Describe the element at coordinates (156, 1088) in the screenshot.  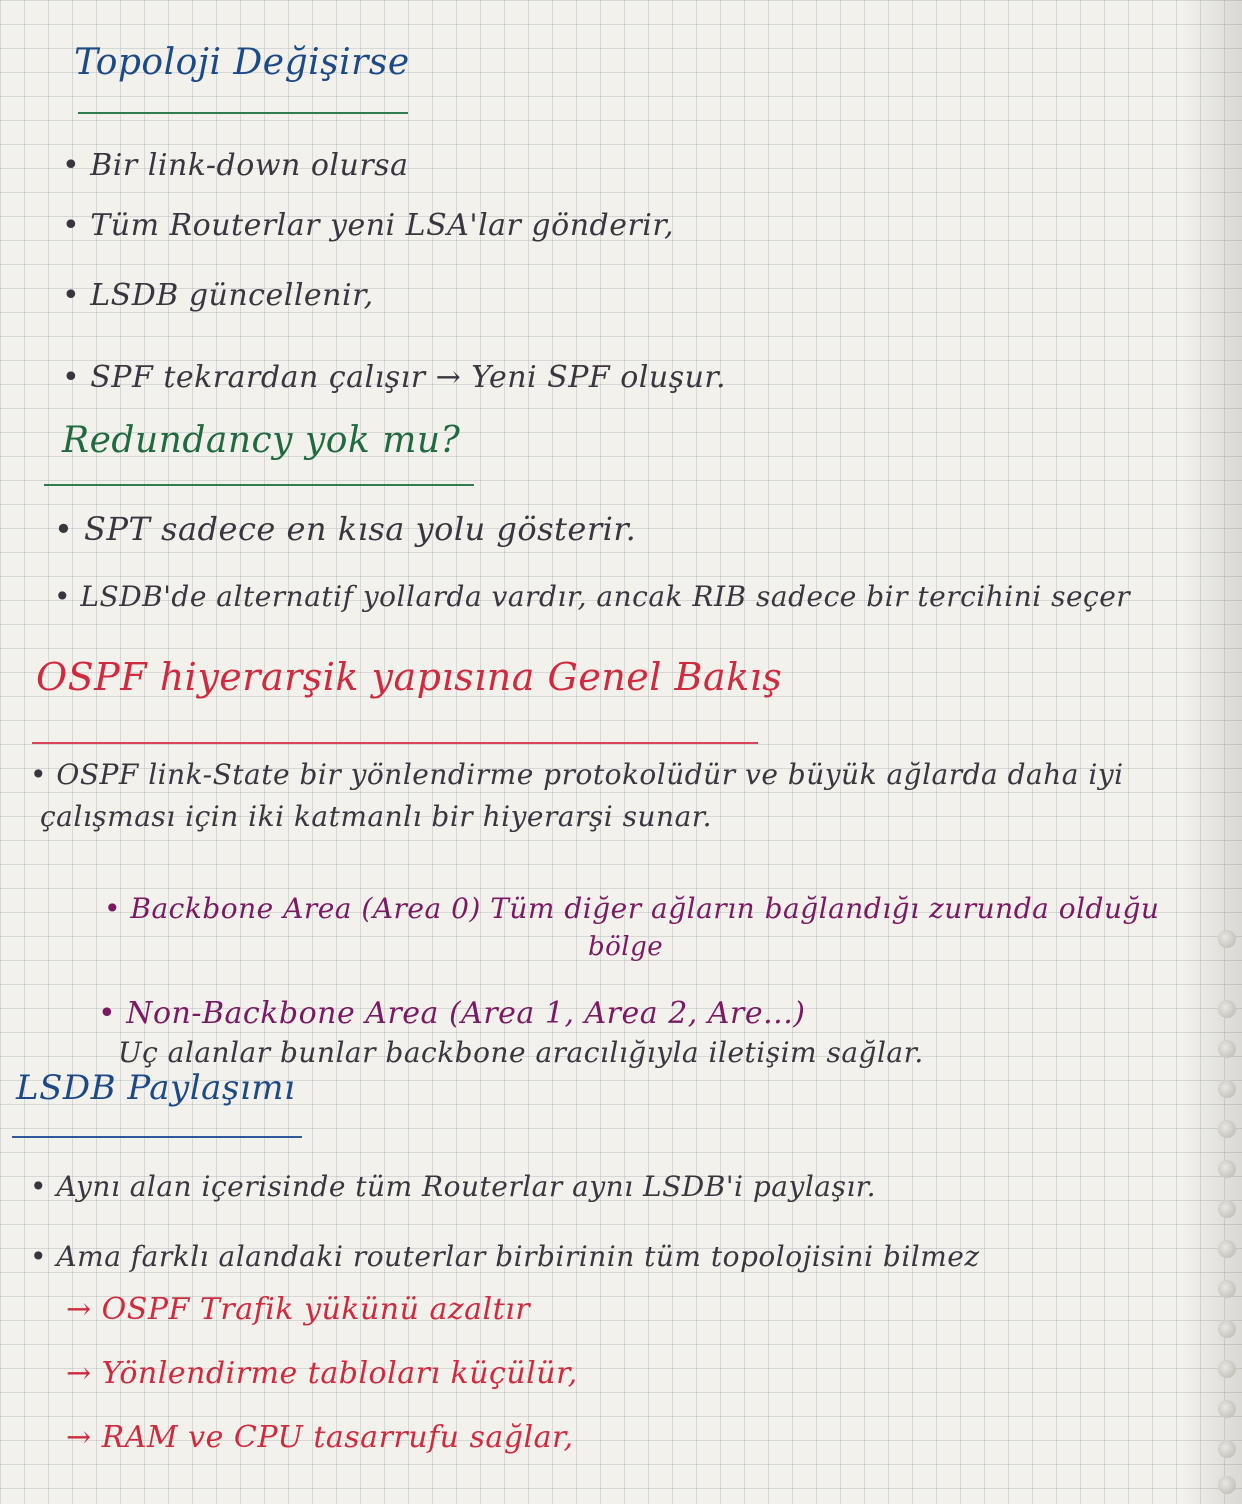
I see `heading-lsdb: LSDB Paylaşımı` at that location.